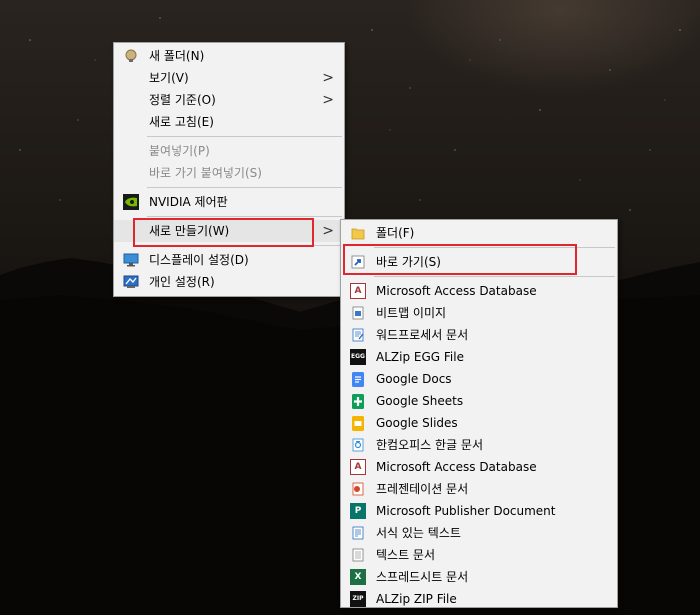 The height and width of the screenshot is (615, 700). I want to click on submenu-item-hwp-document: 한컴오피스 한글 문서, so click(479, 445).